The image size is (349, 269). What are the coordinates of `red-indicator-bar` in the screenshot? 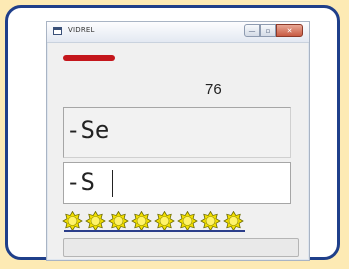 It's located at (89, 58).